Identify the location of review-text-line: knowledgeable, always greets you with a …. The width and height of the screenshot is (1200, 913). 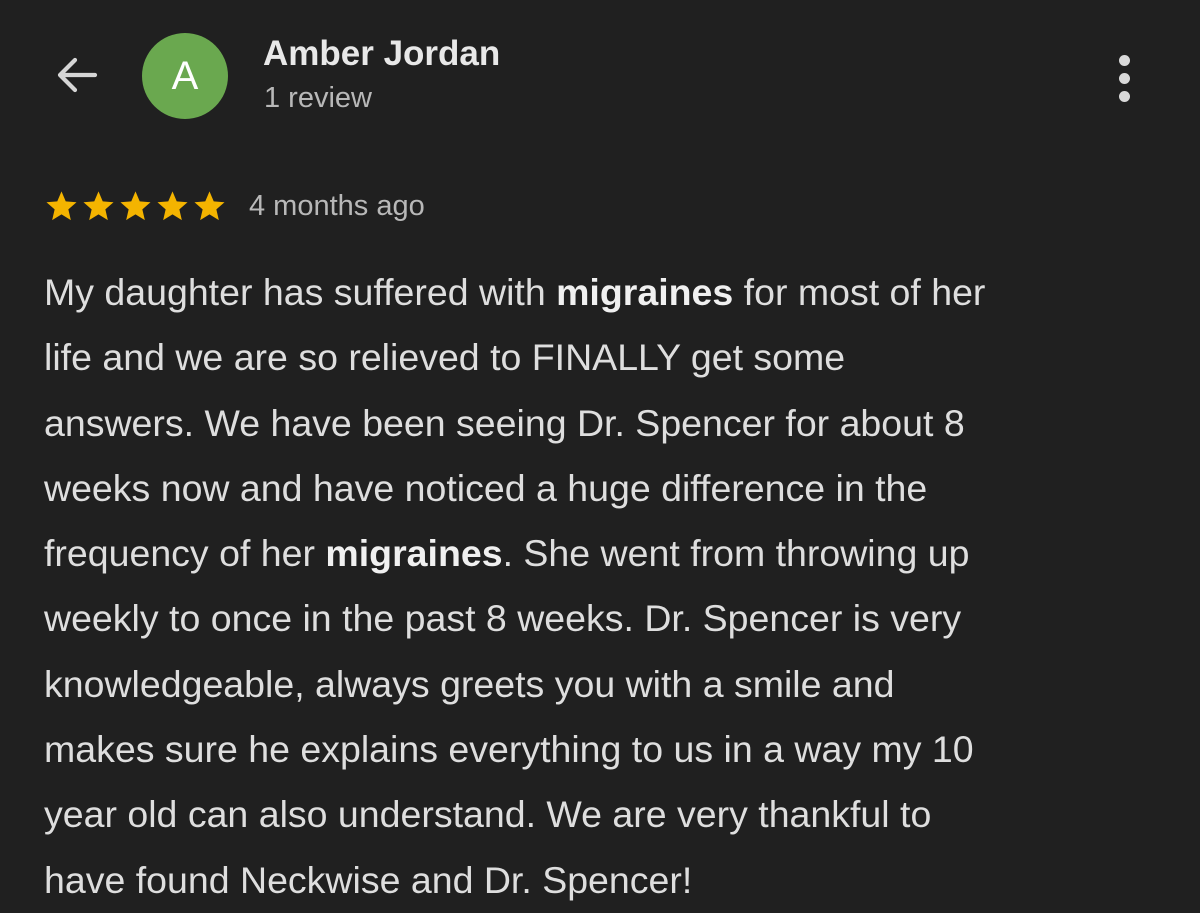
(604, 684).